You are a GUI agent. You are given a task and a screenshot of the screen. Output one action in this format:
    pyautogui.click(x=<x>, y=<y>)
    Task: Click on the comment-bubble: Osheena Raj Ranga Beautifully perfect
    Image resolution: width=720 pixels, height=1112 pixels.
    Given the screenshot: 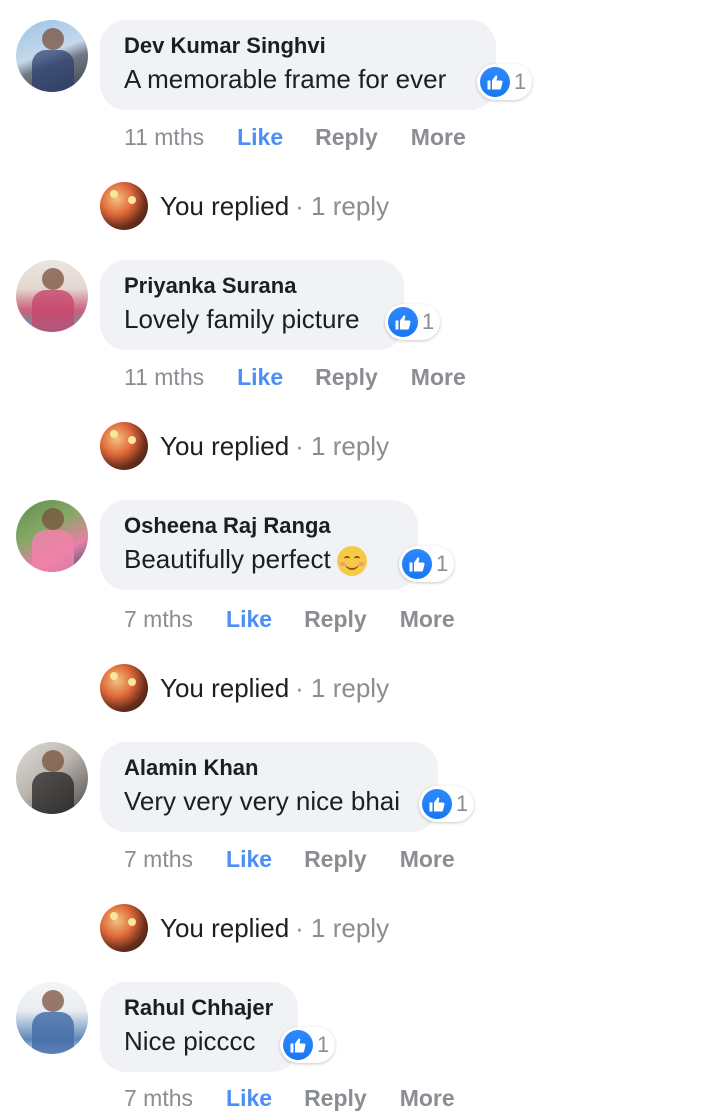 What is the action you would take?
    pyautogui.click(x=259, y=545)
    